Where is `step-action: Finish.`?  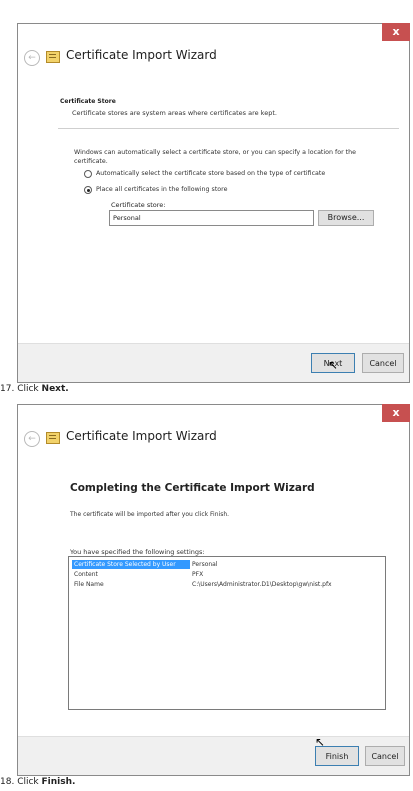
step-action: Finish. is located at coordinates (58, 782).